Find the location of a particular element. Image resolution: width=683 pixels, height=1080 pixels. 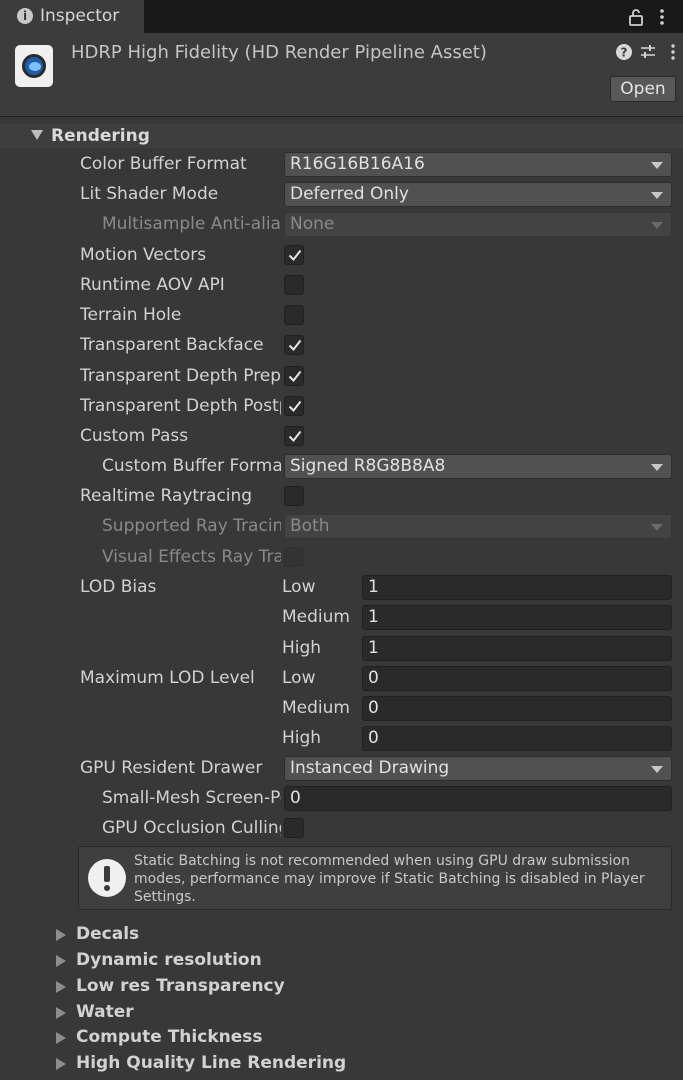

custom-pass-checkbox is located at coordinates (294, 436).